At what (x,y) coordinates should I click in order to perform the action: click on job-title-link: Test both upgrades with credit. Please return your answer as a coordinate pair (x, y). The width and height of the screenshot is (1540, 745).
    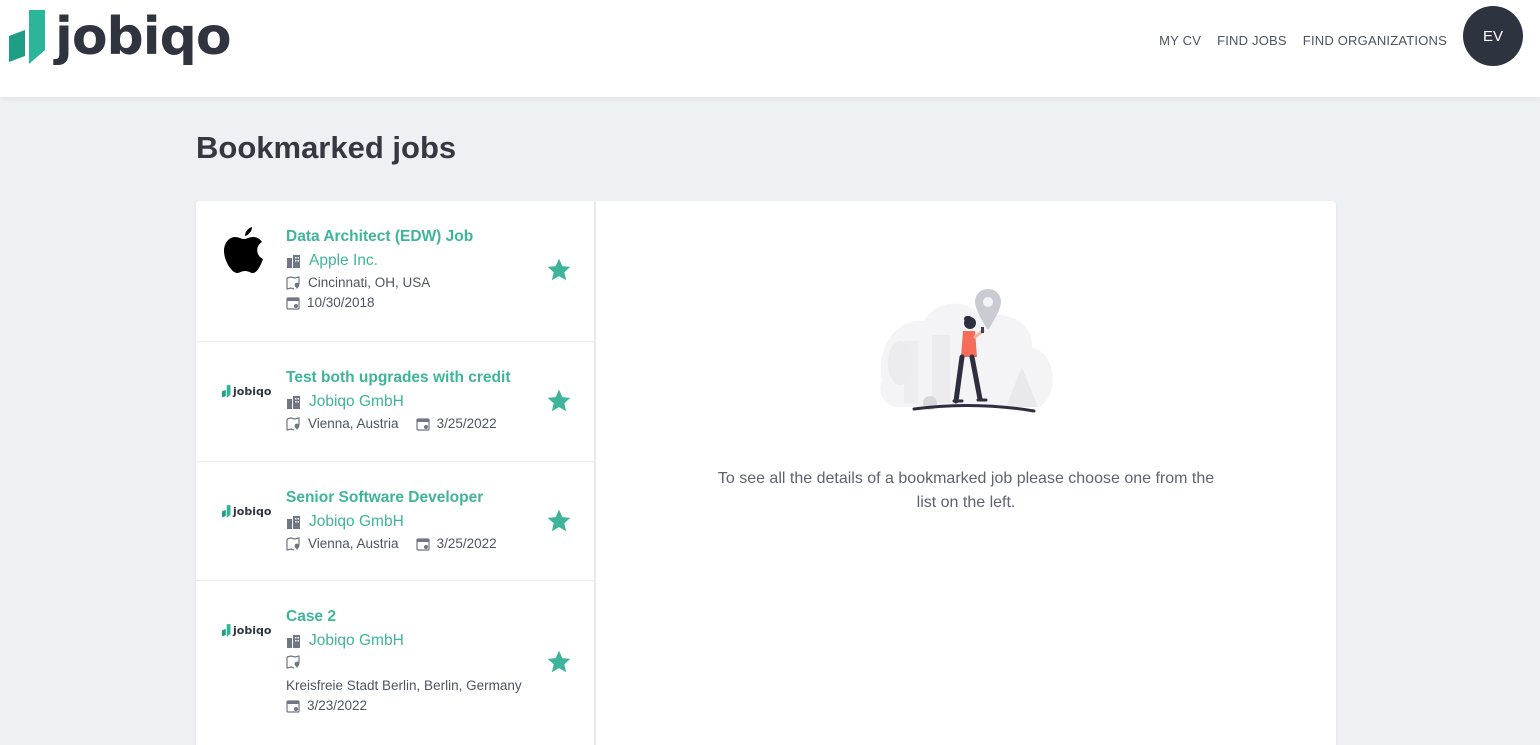
    Looking at the image, I should click on (398, 378).